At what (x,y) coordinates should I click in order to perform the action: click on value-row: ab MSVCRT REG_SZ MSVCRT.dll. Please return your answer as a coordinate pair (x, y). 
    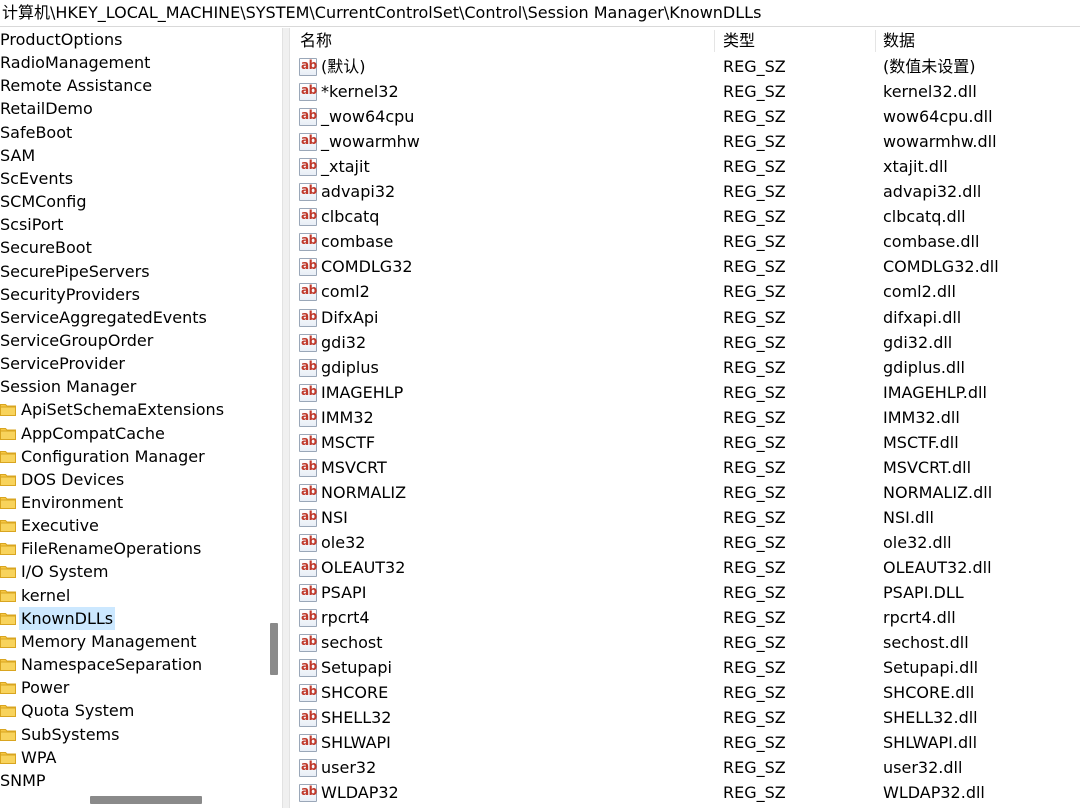
    Looking at the image, I should click on (685, 467).